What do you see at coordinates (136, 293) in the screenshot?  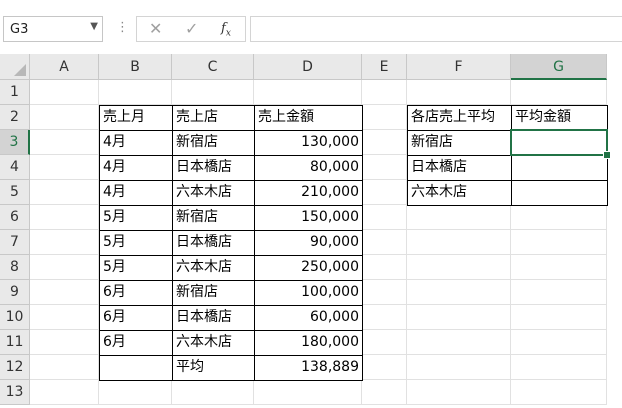 I see `cell-b9: 6月` at bounding box center [136, 293].